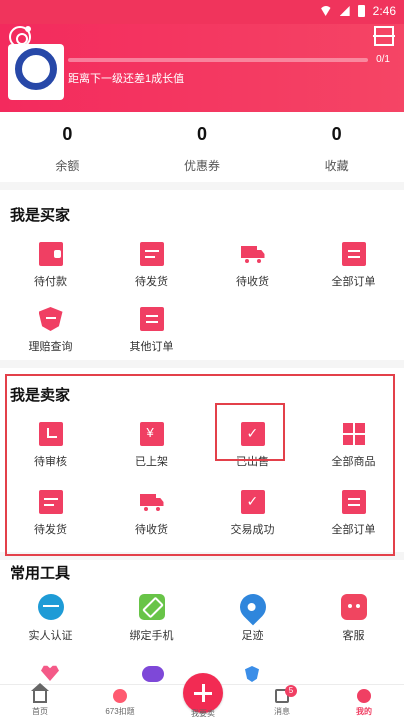 The height and width of the screenshot is (720, 404). I want to click on coupon-value: 0, so click(202, 134).